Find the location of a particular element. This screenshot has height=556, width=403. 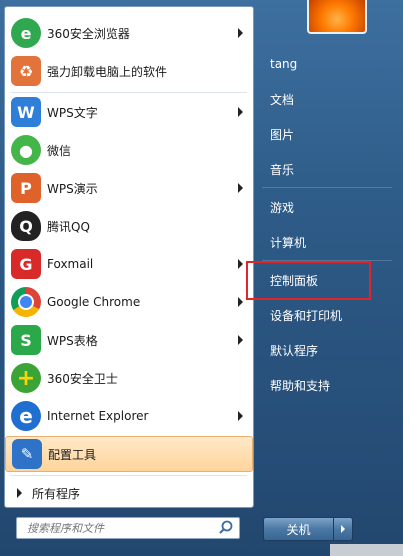

program-item-wps-spreadsheet: S WPS表格 is located at coordinates (129, 340).